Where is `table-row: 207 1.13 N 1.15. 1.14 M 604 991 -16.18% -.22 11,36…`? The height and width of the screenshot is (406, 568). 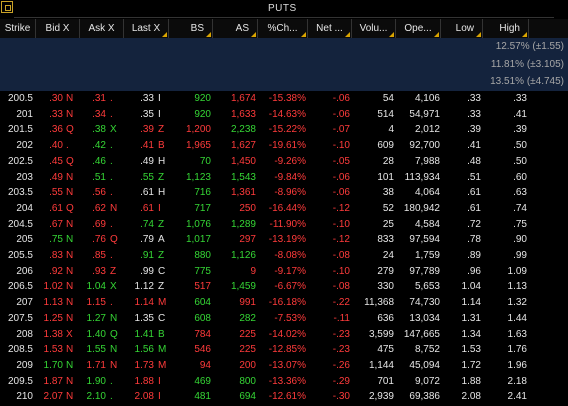
table-row: 207 1.13 N 1.15. 1.14 M 604 991 -16.18% -.22 11,36… is located at coordinates (284, 303).